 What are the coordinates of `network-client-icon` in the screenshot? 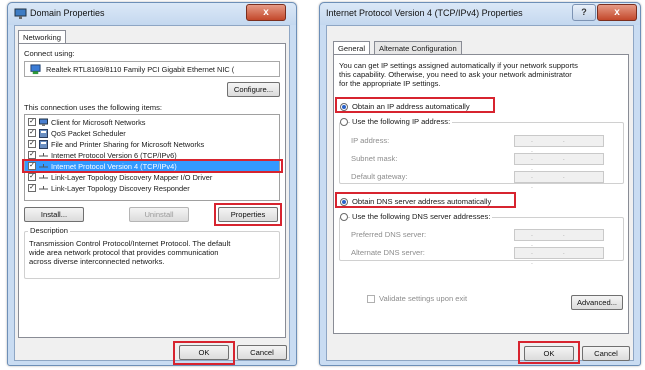 It's located at (43, 122).